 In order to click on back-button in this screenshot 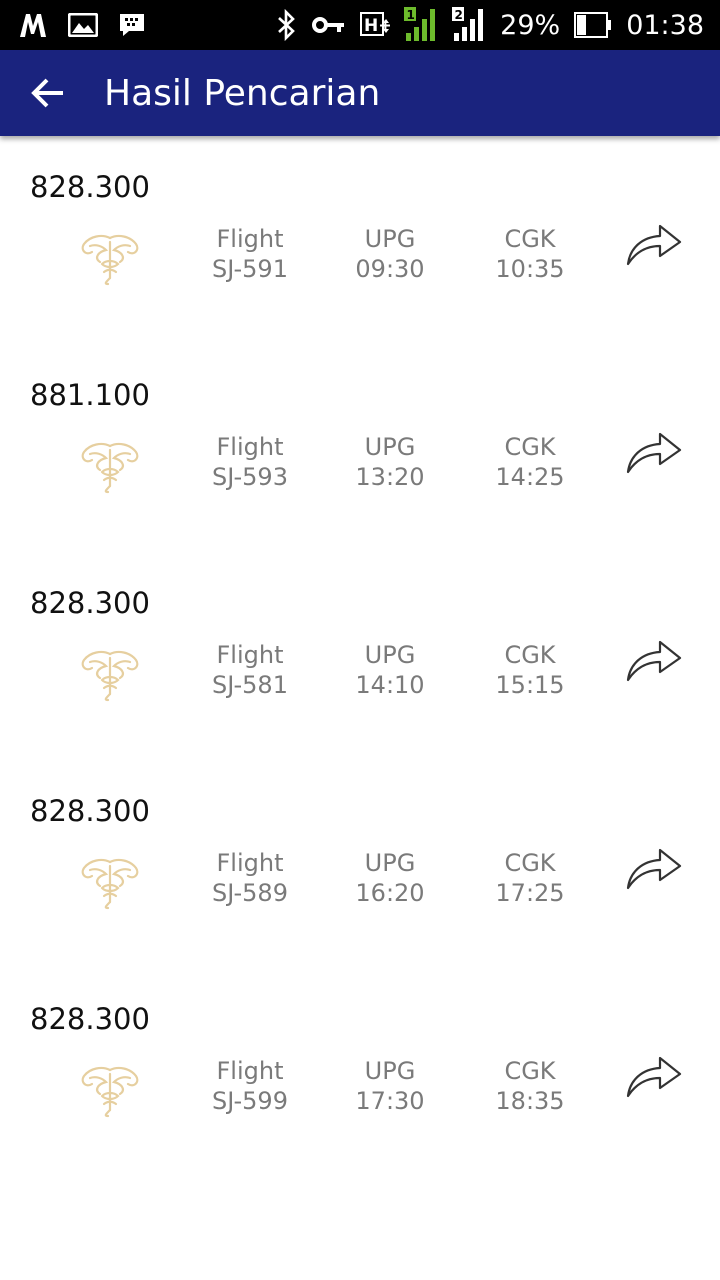, I will do `click(48, 93)`.